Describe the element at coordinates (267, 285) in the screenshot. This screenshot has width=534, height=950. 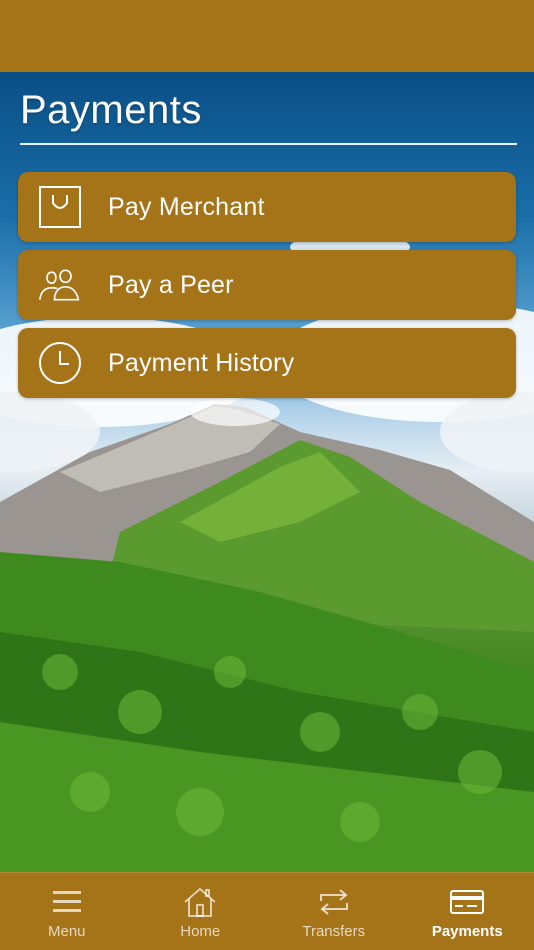
I see `pay-a-peer-button: Pay a Peer` at that location.